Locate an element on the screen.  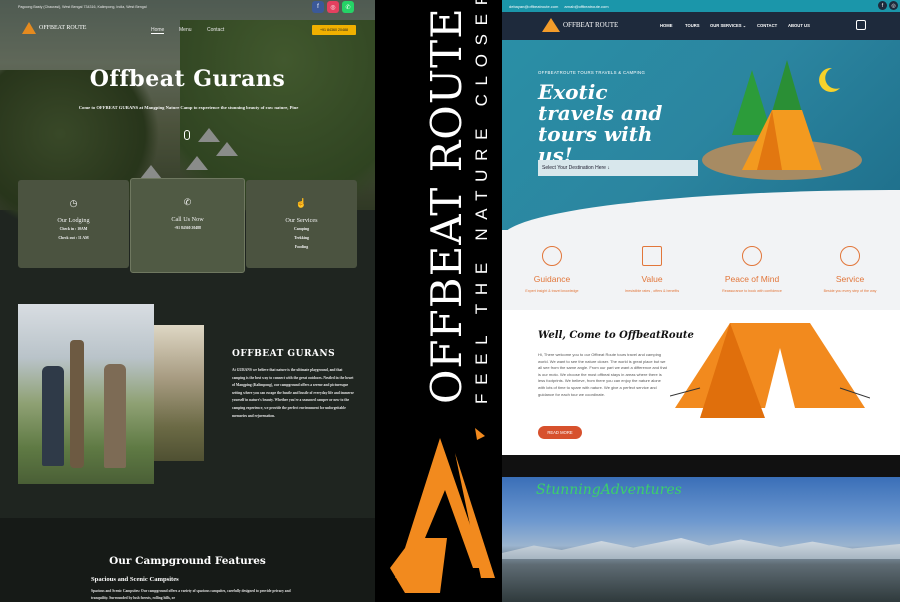
service-service: Service Beside you every step of the way is located at coordinates (850, 261).